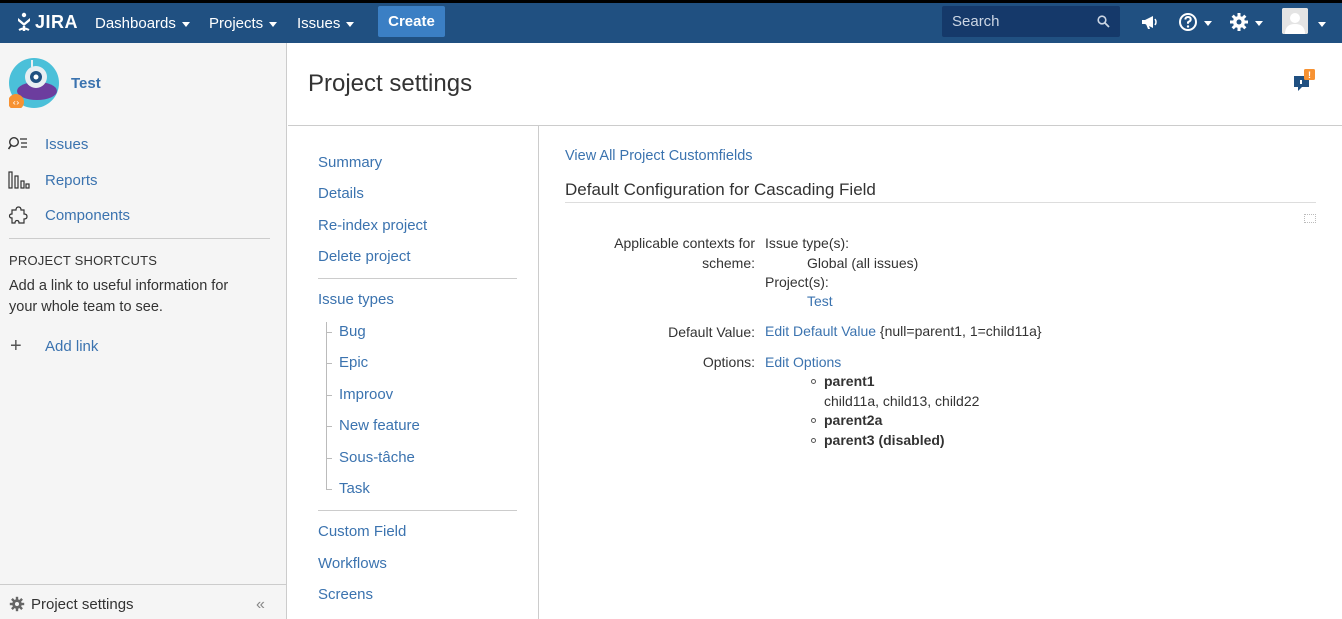 The width and height of the screenshot is (1342, 619). Describe the element at coordinates (362, 531) in the screenshot. I see `settings-nav-custom-field: Custom Field` at that location.